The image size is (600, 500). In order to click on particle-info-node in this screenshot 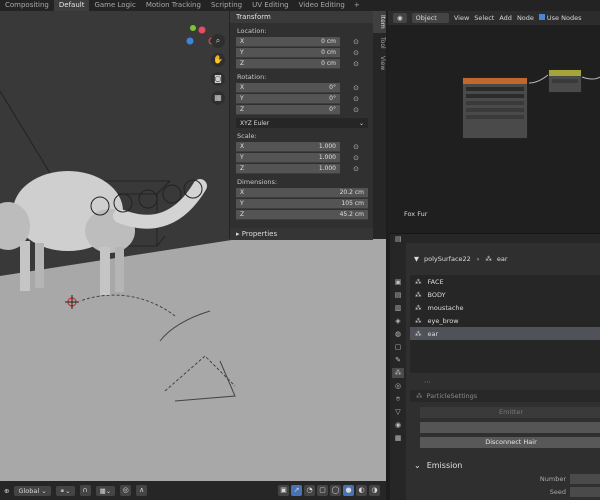, I will do `click(495, 108)`.